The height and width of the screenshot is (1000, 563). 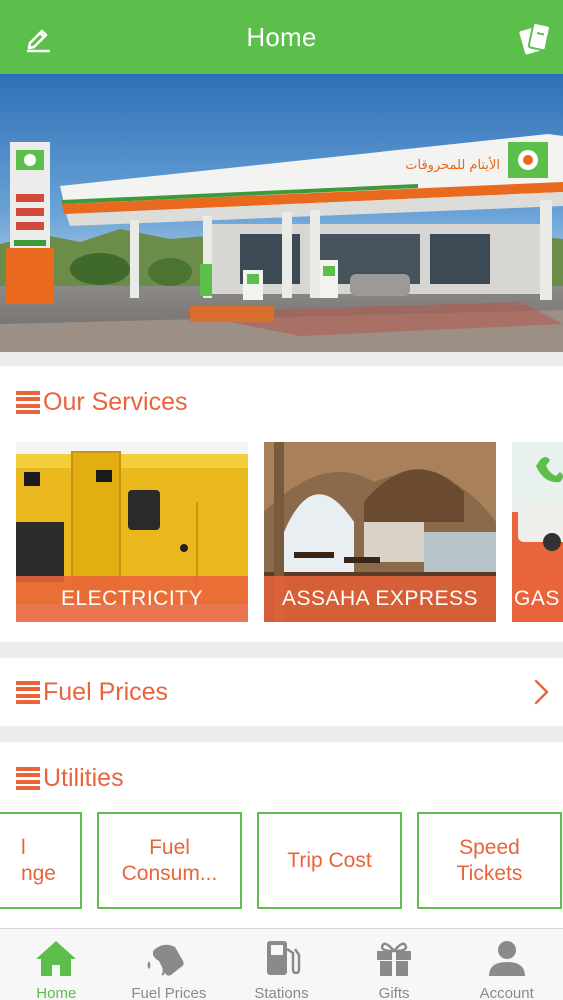 I want to click on utility-tile-trip-cost: Trip Cost, so click(x=329, y=860).